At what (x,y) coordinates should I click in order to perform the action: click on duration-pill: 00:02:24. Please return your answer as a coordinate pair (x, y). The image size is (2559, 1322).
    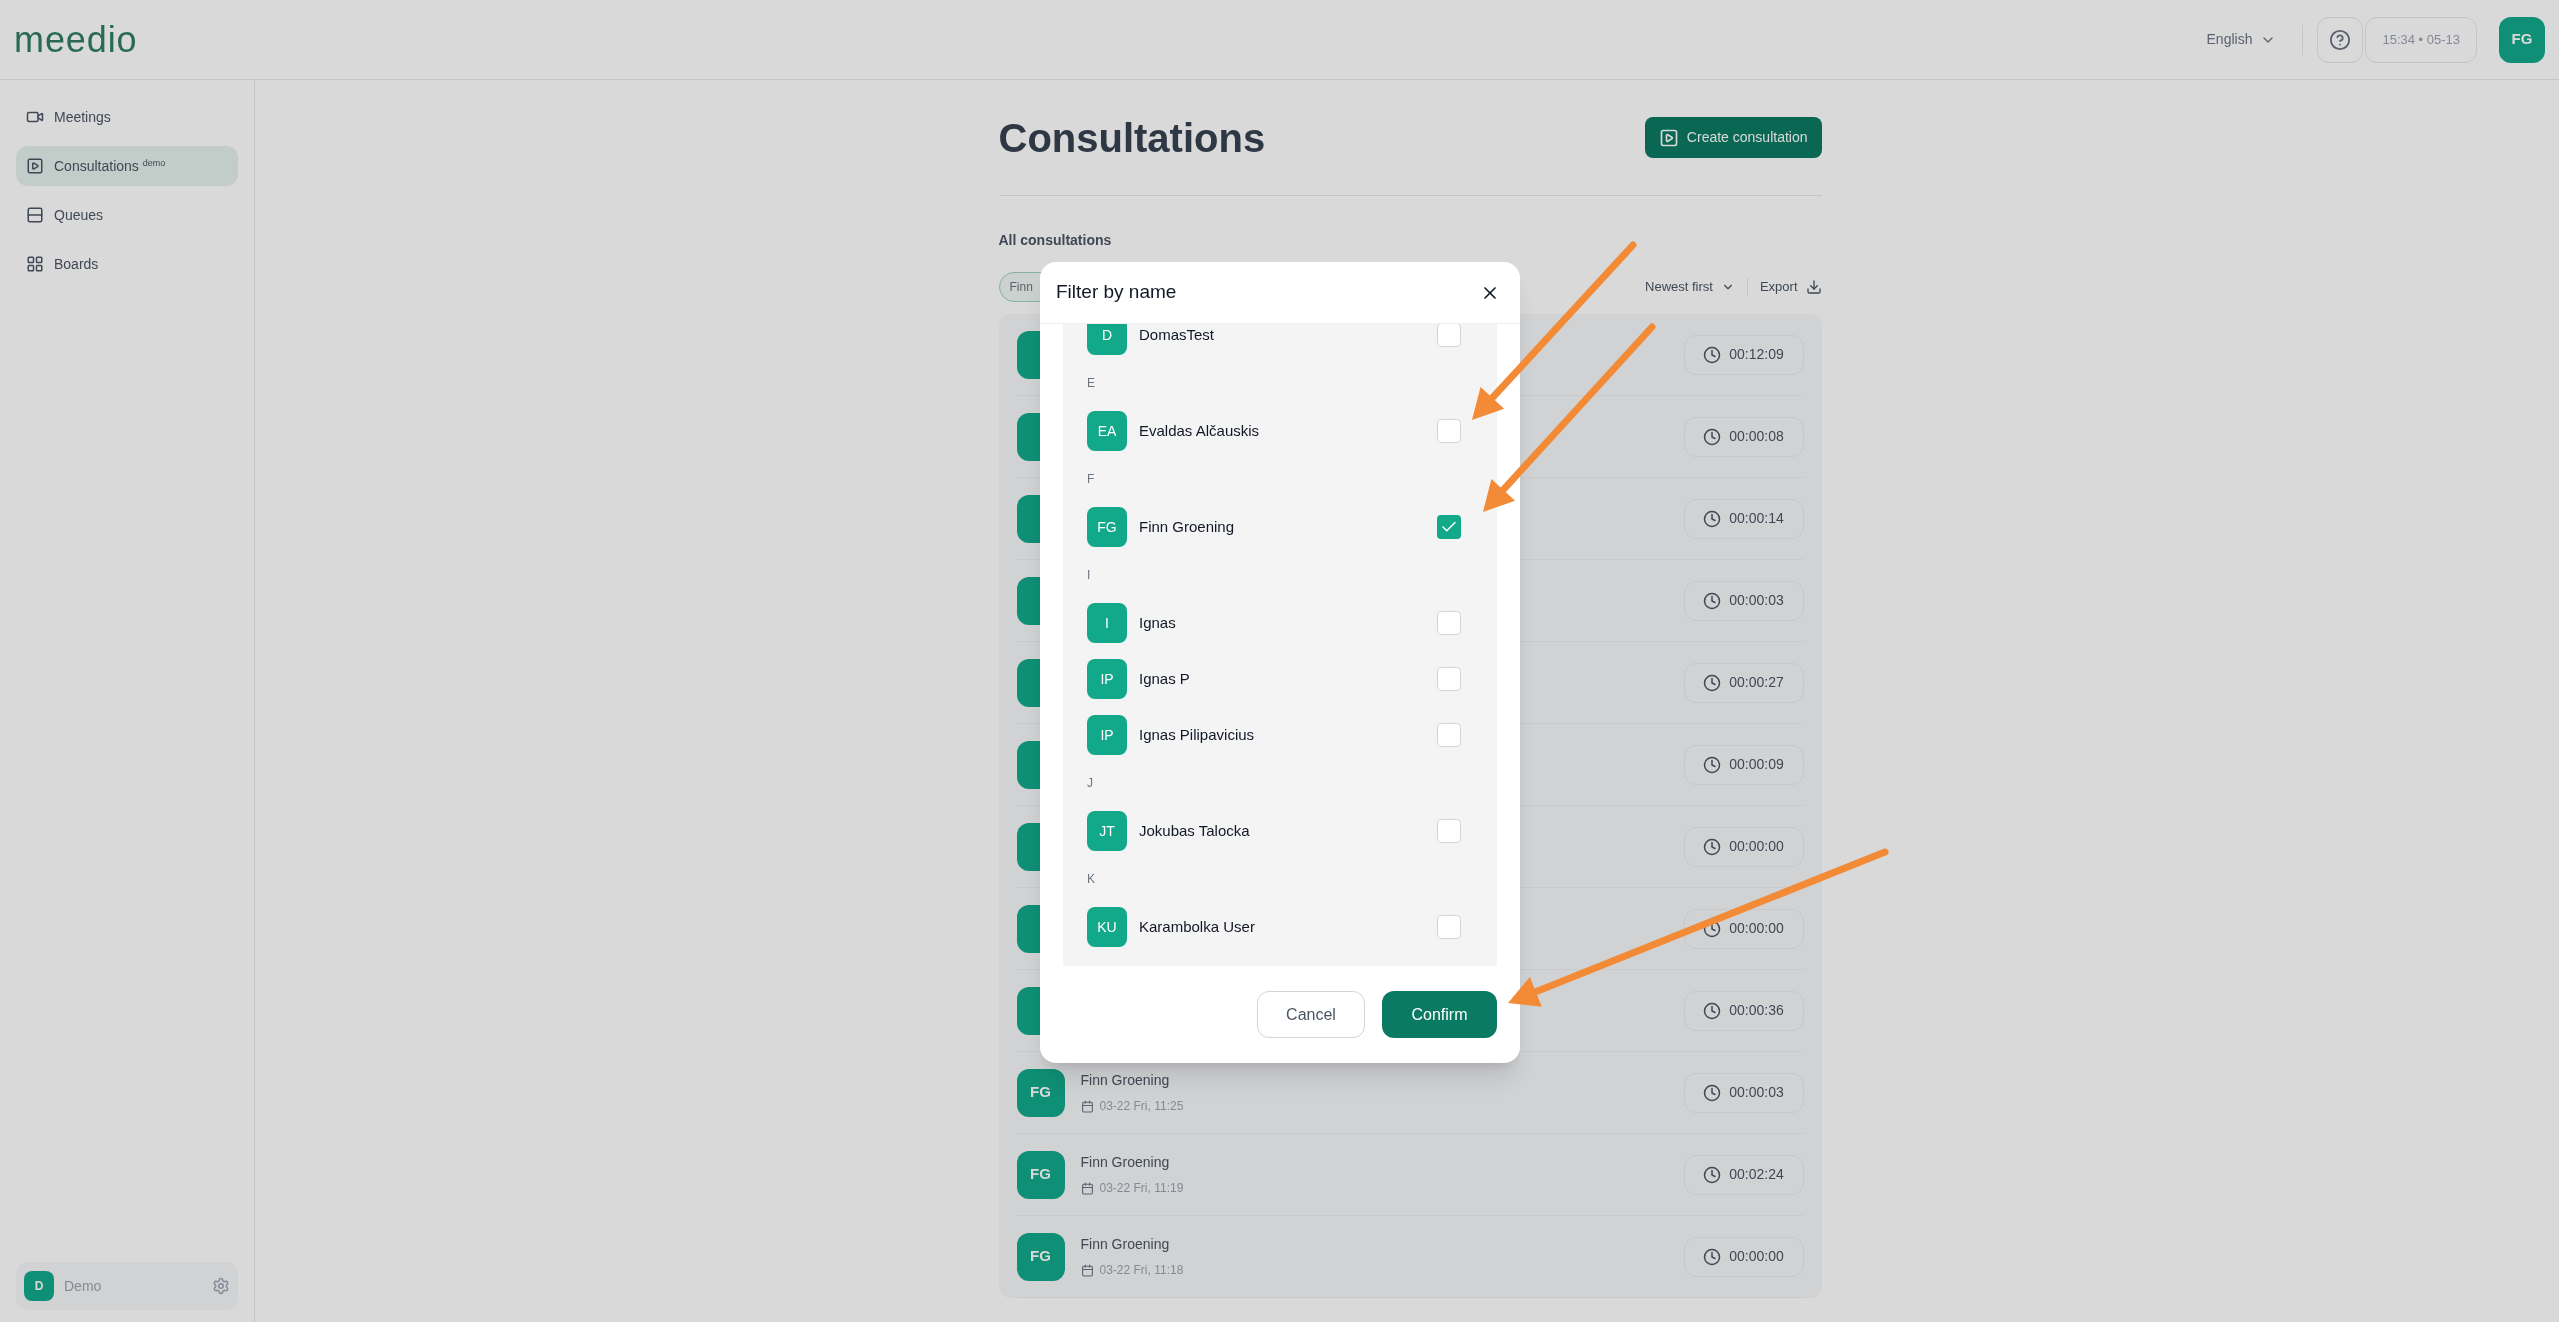
    Looking at the image, I should click on (1743, 1174).